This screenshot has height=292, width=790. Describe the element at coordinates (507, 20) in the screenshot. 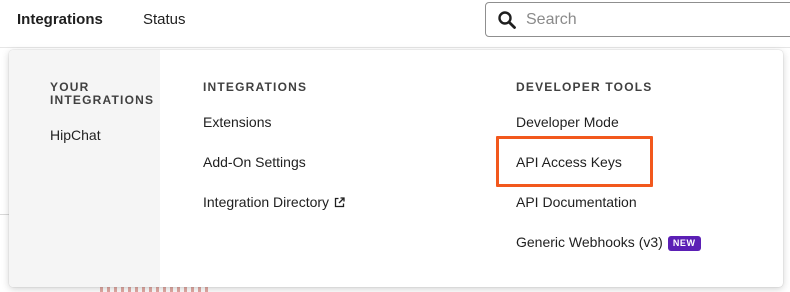

I see `search-icon` at that location.